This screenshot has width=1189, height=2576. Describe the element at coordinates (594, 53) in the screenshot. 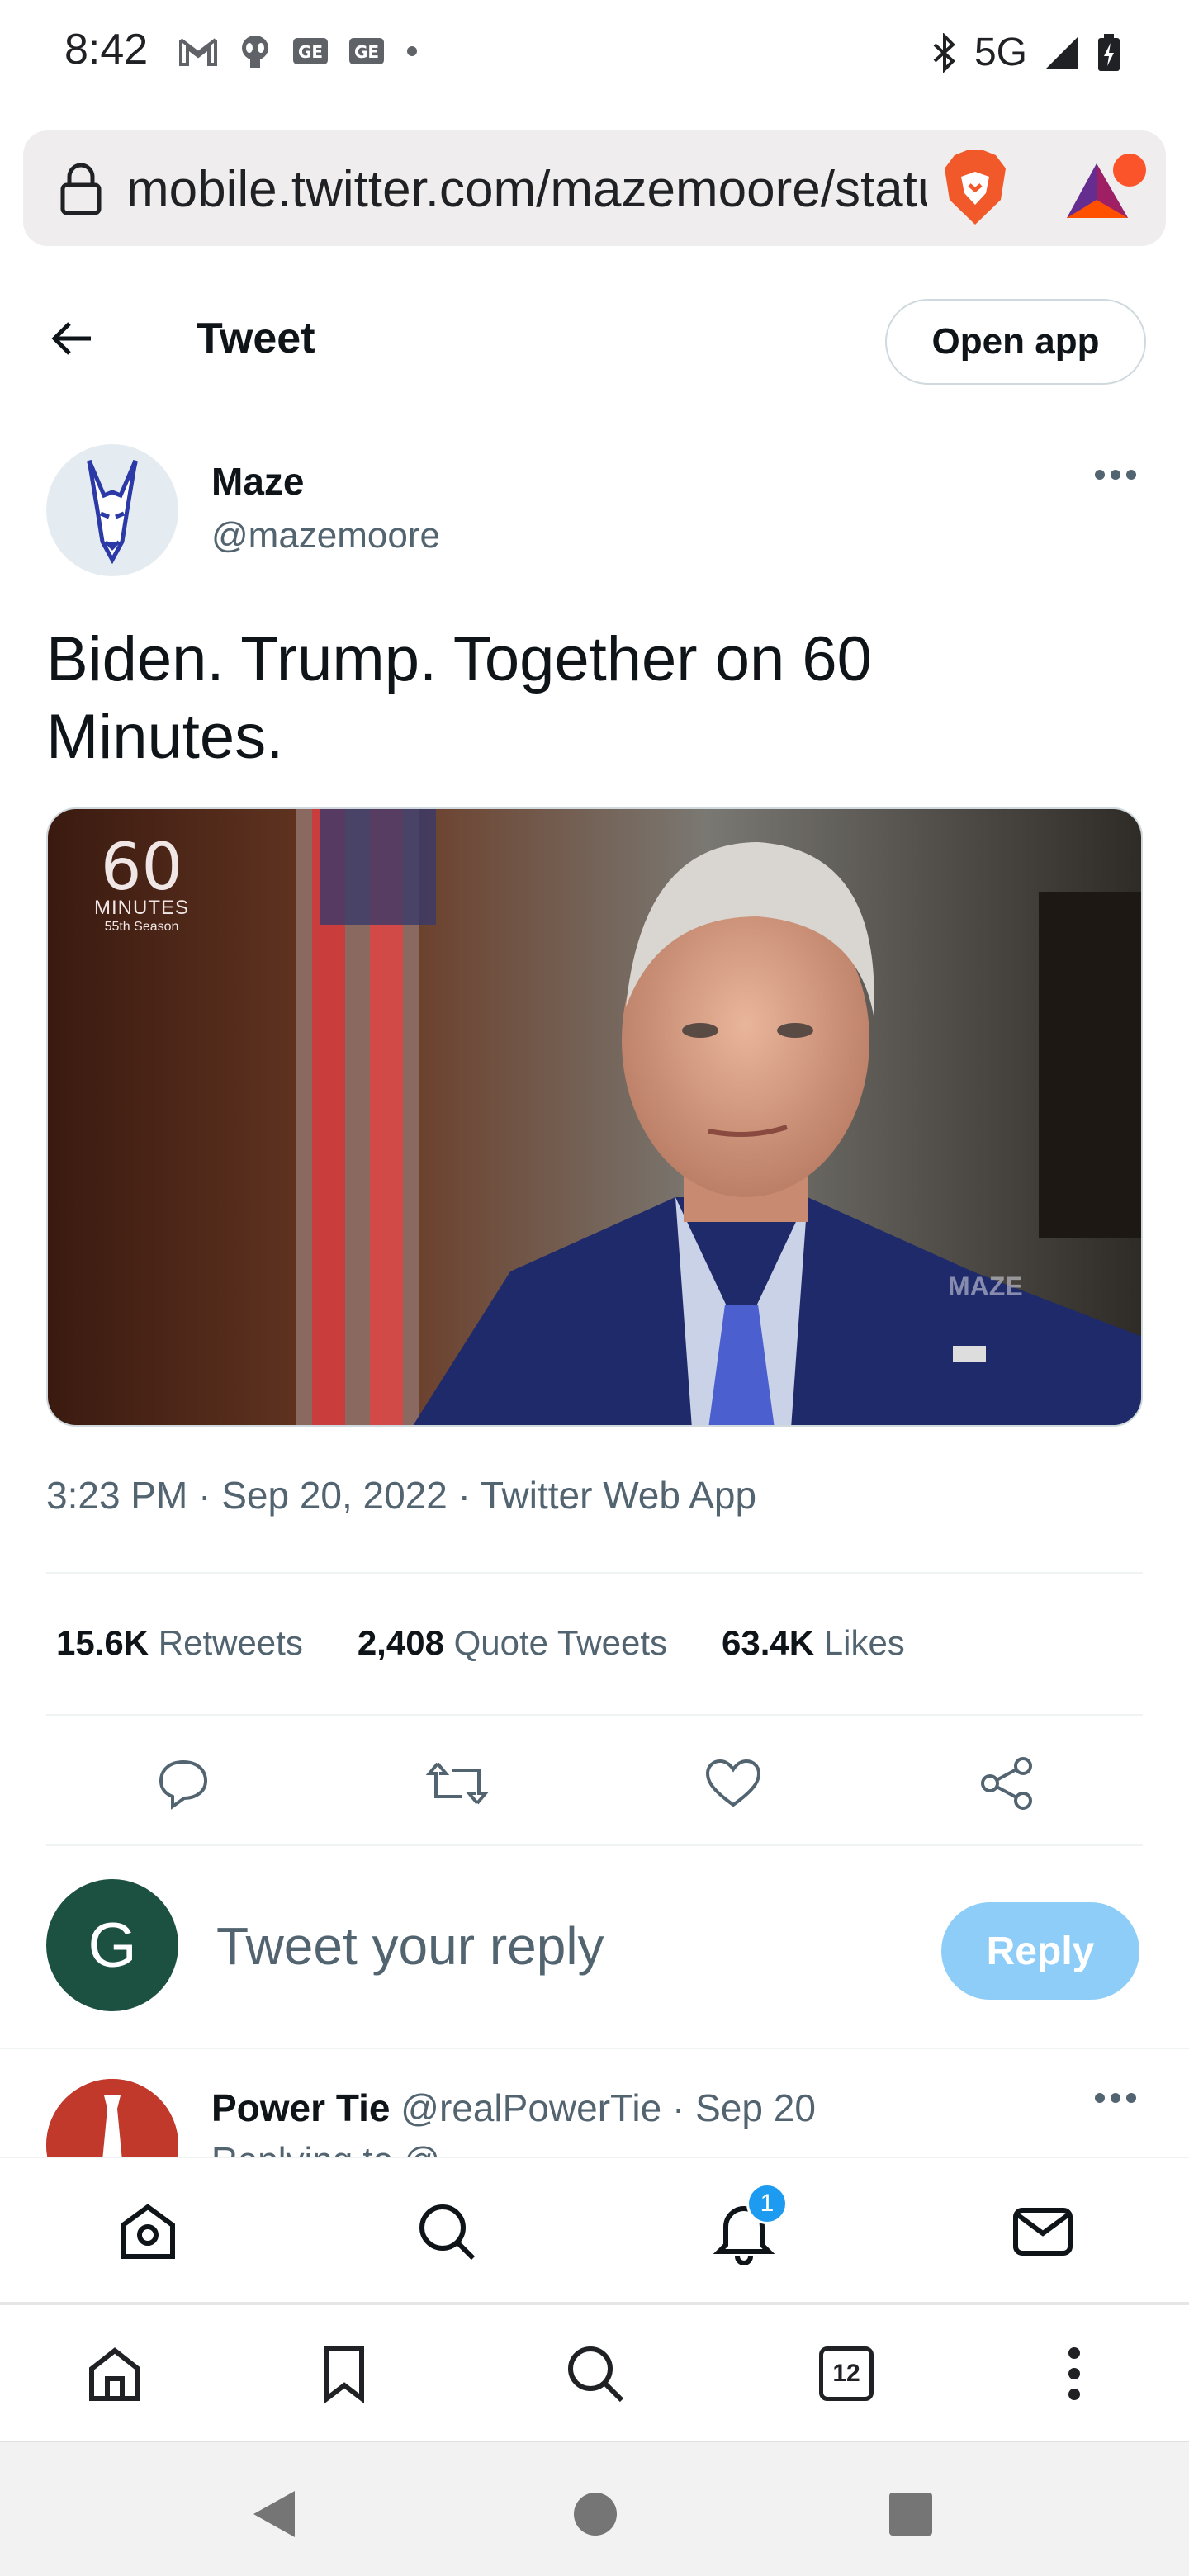

I see `status-bar: 8:42 GE GE 5G` at that location.